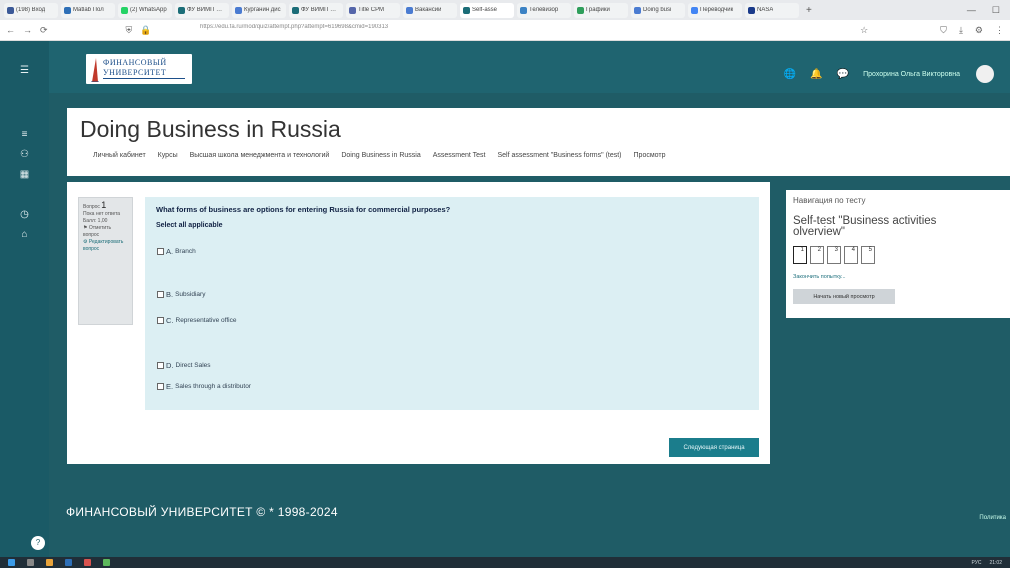  What do you see at coordinates (844, 296) in the screenshot?
I see `start-new-preview-button: Начать новый просмотр` at bounding box center [844, 296].